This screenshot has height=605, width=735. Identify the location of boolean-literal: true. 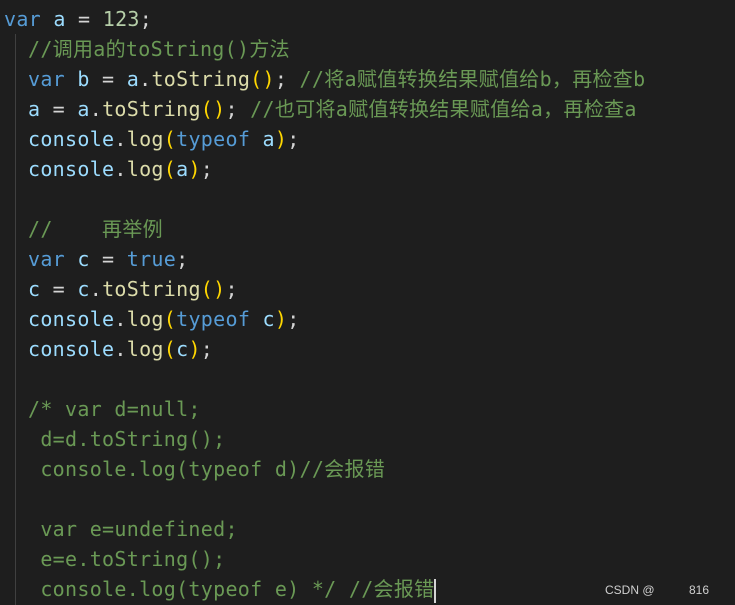
(151, 259).